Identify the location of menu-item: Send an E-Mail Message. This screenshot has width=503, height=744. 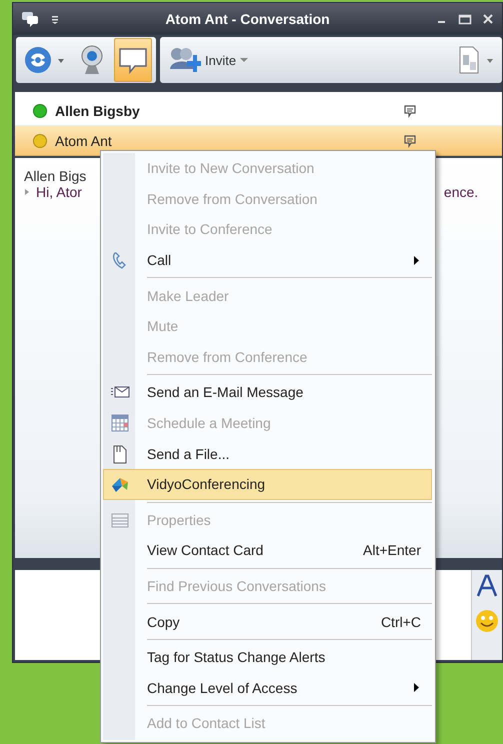
(267, 392).